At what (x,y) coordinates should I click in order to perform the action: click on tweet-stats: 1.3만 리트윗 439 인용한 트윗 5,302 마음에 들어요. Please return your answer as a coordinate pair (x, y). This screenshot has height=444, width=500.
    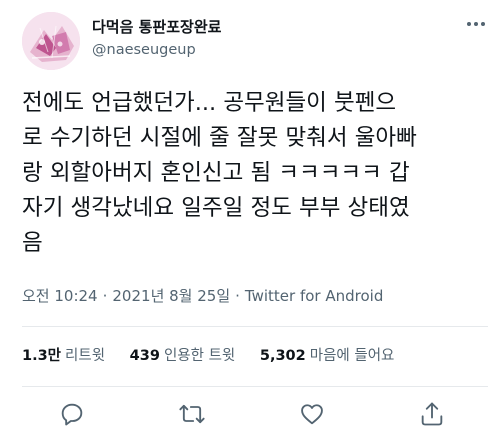
    Looking at the image, I should click on (218, 356).